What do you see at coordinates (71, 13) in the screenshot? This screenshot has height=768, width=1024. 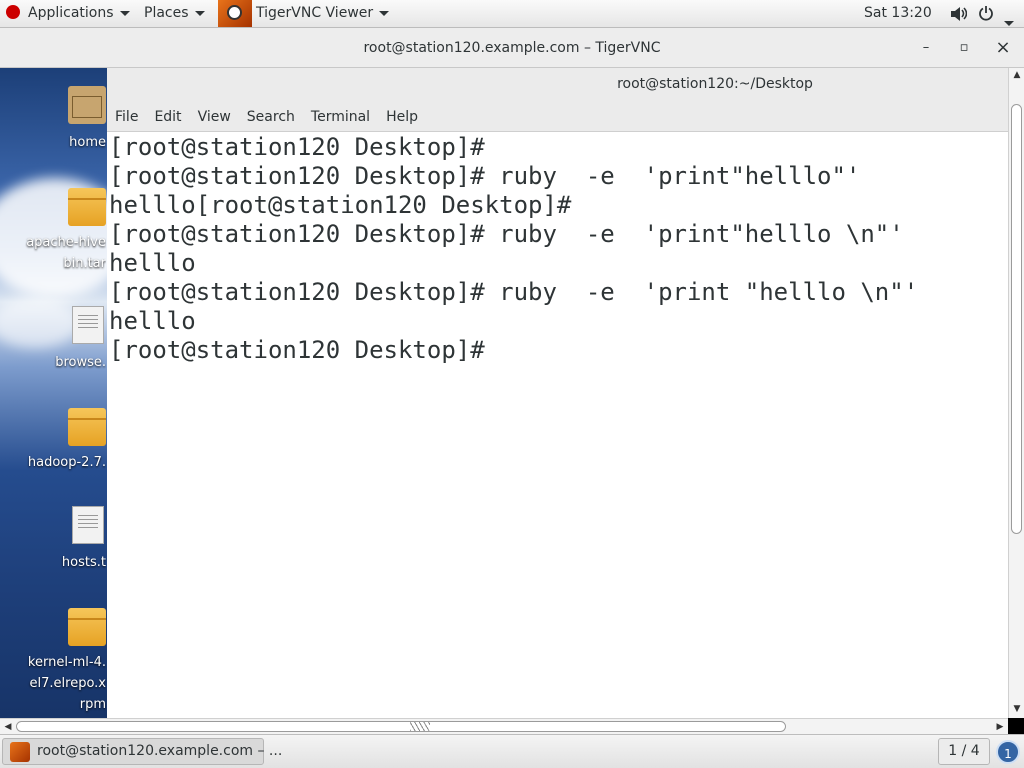 I see `applications-label: Applications` at bounding box center [71, 13].